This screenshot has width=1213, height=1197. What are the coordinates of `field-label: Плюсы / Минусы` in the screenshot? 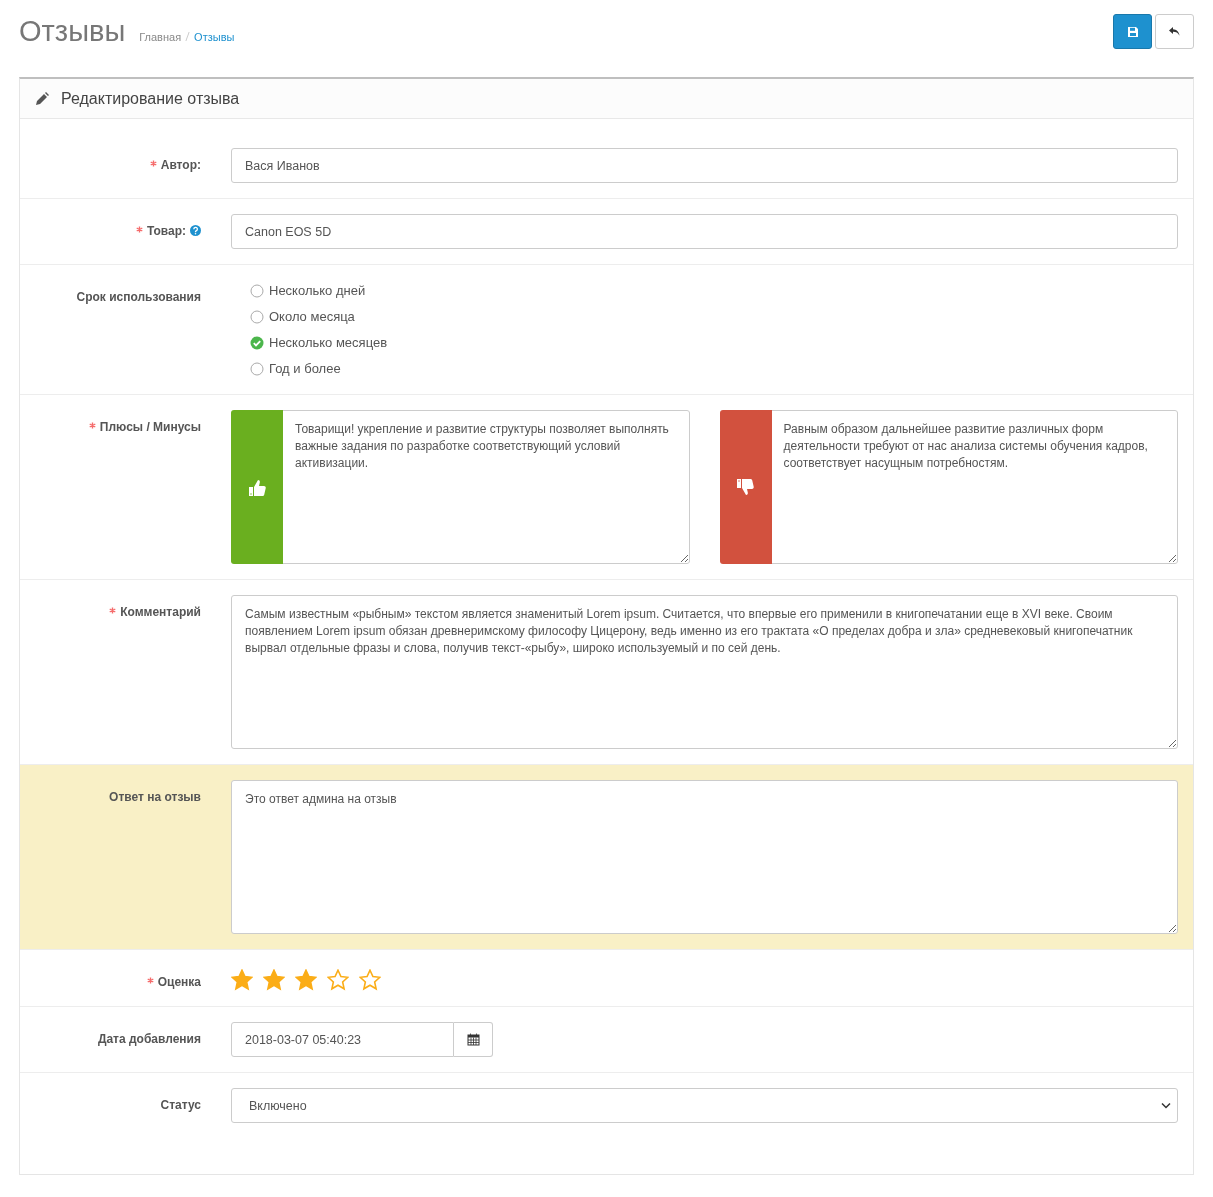 It's located at (150, 427).